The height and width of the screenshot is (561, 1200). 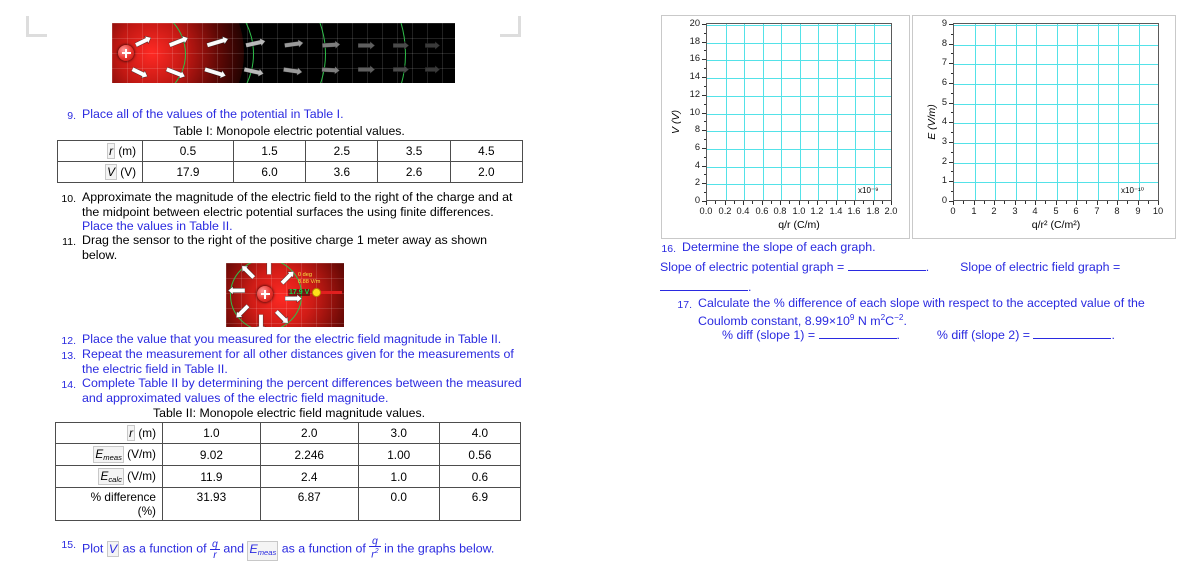 What do you see at coordinates (123, 497) in the screenshot?
I see `table-2-row-3-var: % difference` at bounding box center [123, 497].